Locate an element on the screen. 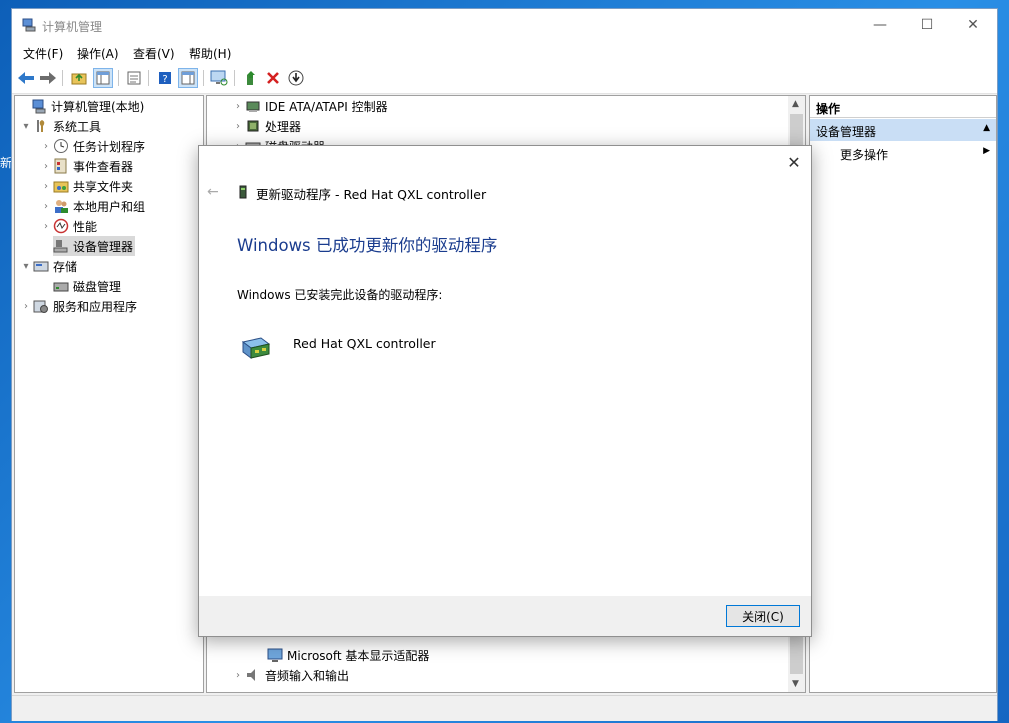  back-button is located at coordinates (26, 78).